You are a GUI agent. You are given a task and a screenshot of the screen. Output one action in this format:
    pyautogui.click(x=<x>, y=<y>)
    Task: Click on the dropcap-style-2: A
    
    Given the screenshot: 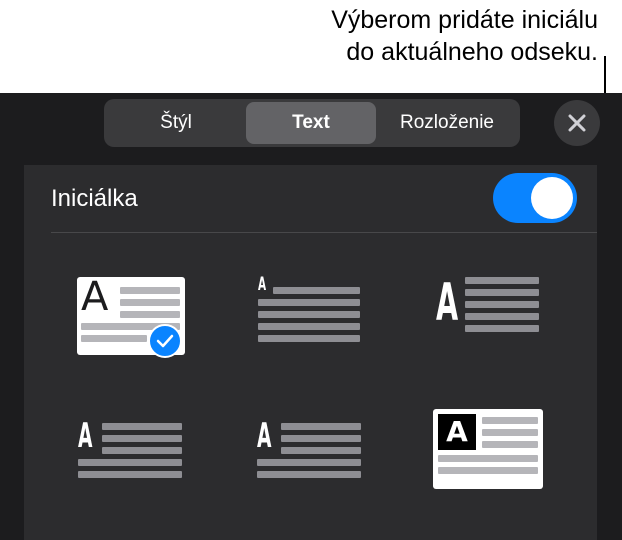 What is the action you would take?
    pyautogui.click(x=310, y=314)
    